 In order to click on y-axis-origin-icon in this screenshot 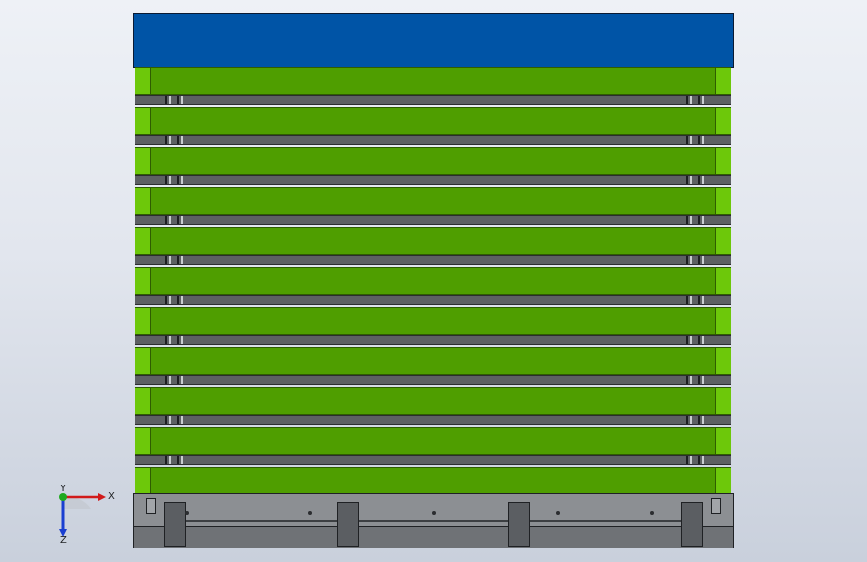, I will do `click(63, 497)`.